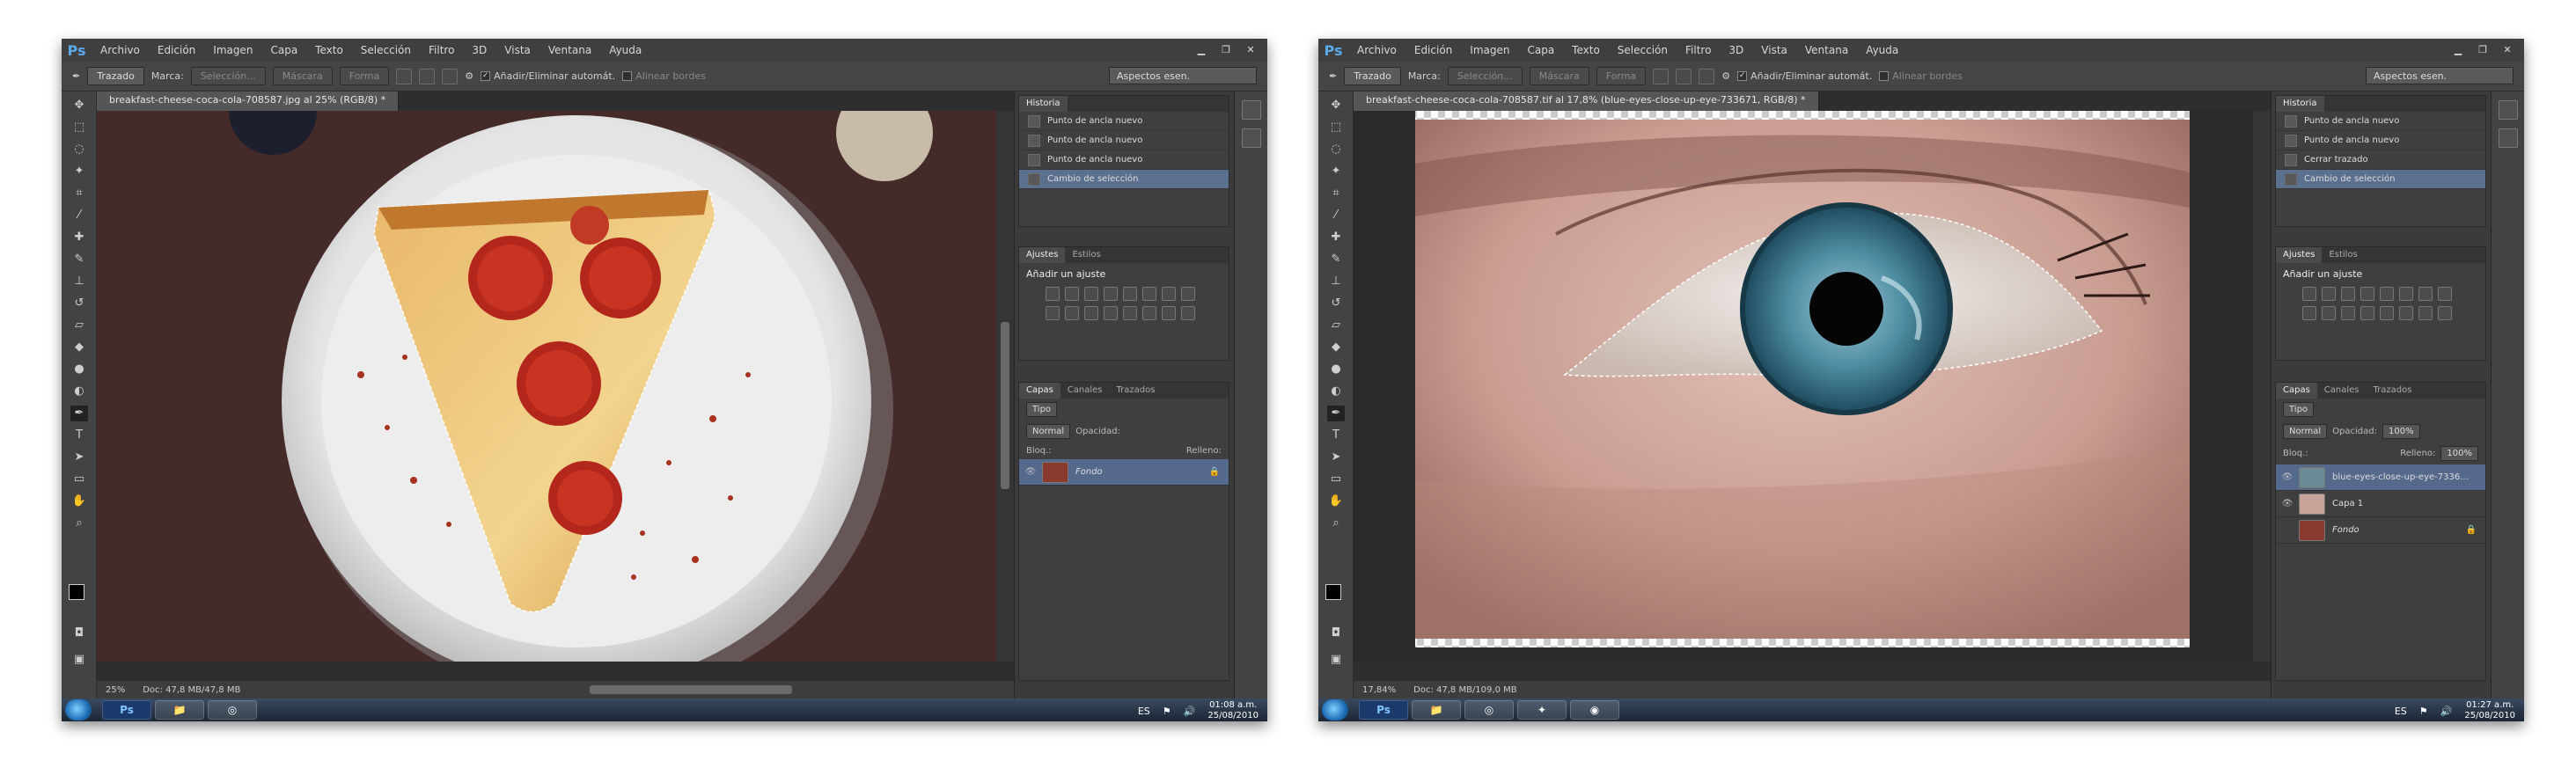 The image size is (2576, 768). What do you see at coordinates (1542, 710) in the screenshot?
I see `taskbar-media-icon: ✦` at bounding box center [1542, 710].